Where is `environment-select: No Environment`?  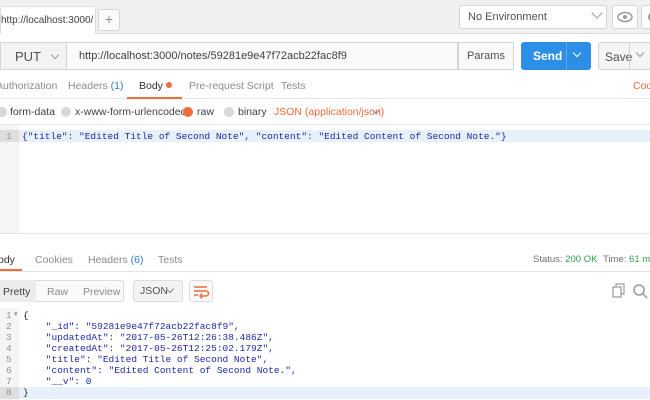 environment-select: No Environment is located at coordinates (533, 17).